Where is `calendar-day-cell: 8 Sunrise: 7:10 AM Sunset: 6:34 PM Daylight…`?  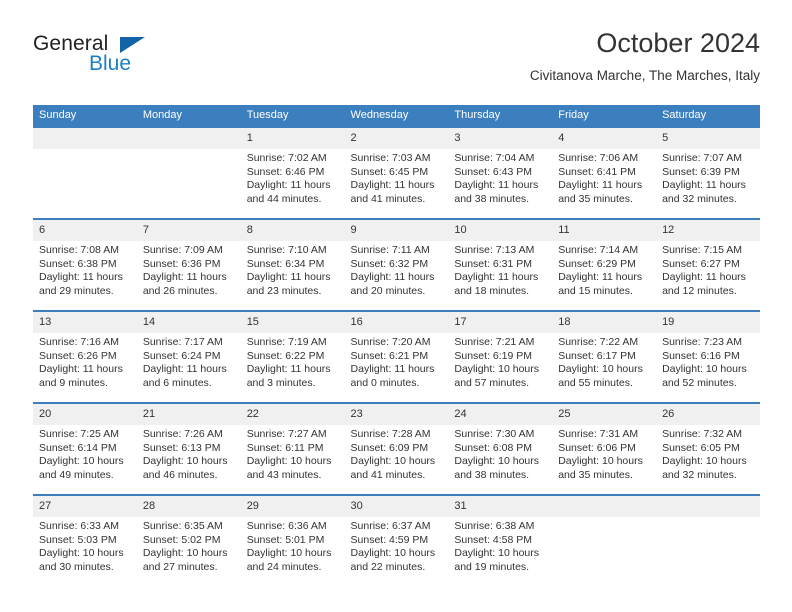
calendar-day-cell: 8 Sunrise: 7:10 AM Sunset: 6:34 PM Daylight… is located at coordinates (292, 264).